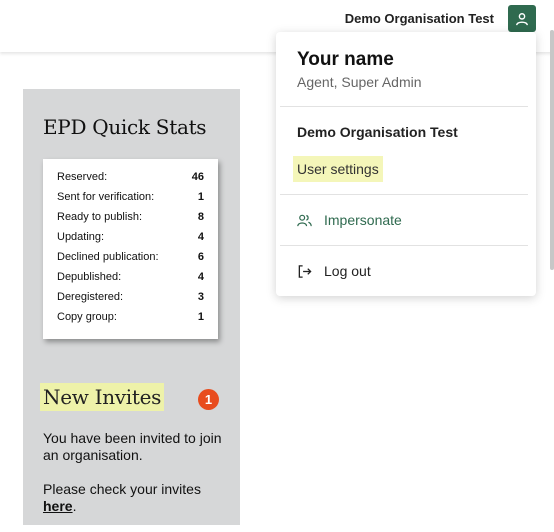 The image size is (554, 532). Describe the element at coordinates (197, 177) in the screenshot. I see `stat-value: 46` at that location.